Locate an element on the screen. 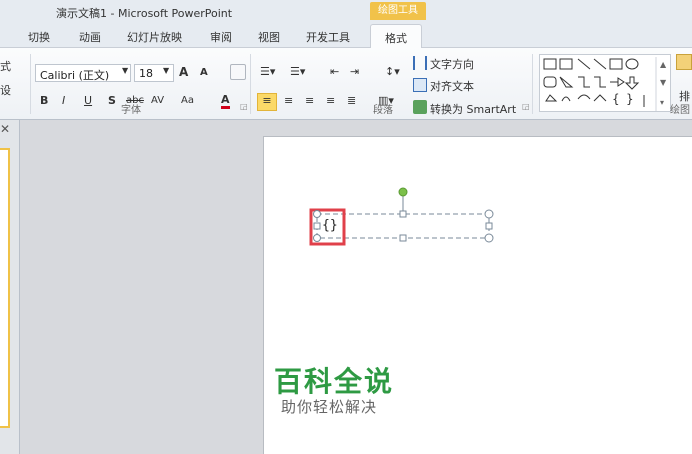 The height and width of the screenshot is (454, 692). font-color-button: A is located at coordinates (225, 101).